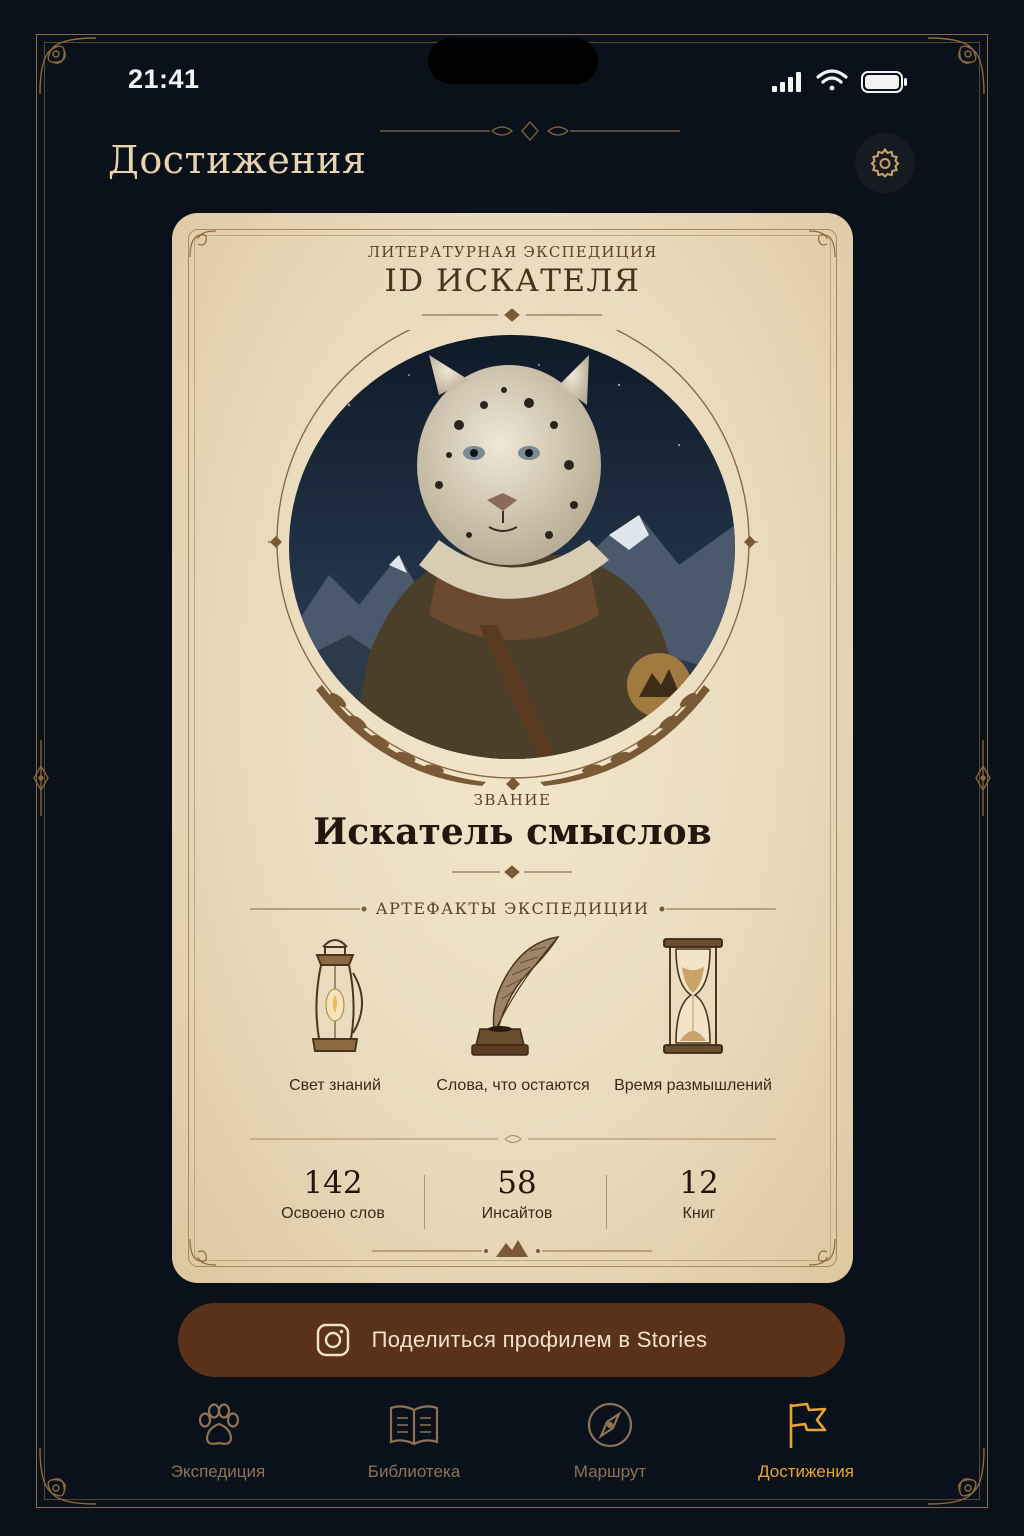  Describe the element at coordinates (693, 1085) in the screenshot. I see `artifact-label: Время размышлений` at that location.